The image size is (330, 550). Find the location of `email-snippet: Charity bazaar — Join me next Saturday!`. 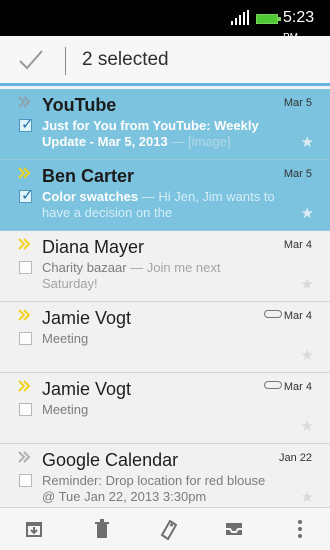

email-snippet: Charity bazaar — Join me next Saturday! is located at coordinates (131, 275).